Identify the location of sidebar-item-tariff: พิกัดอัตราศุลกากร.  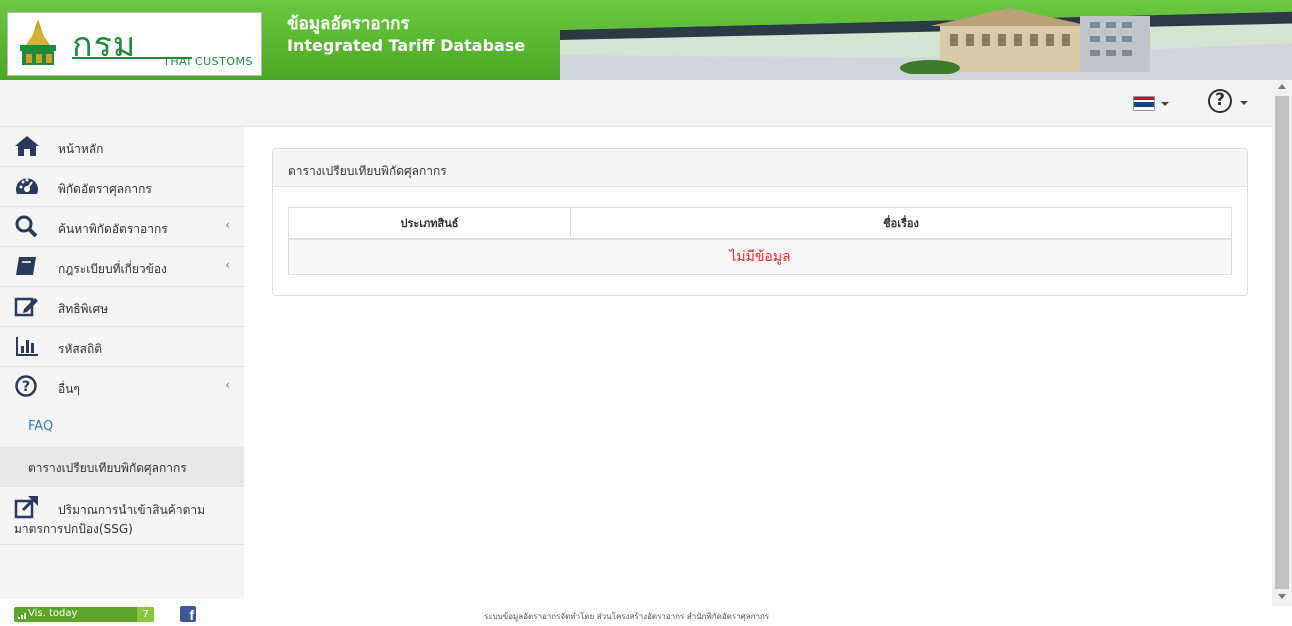
(122, 187).